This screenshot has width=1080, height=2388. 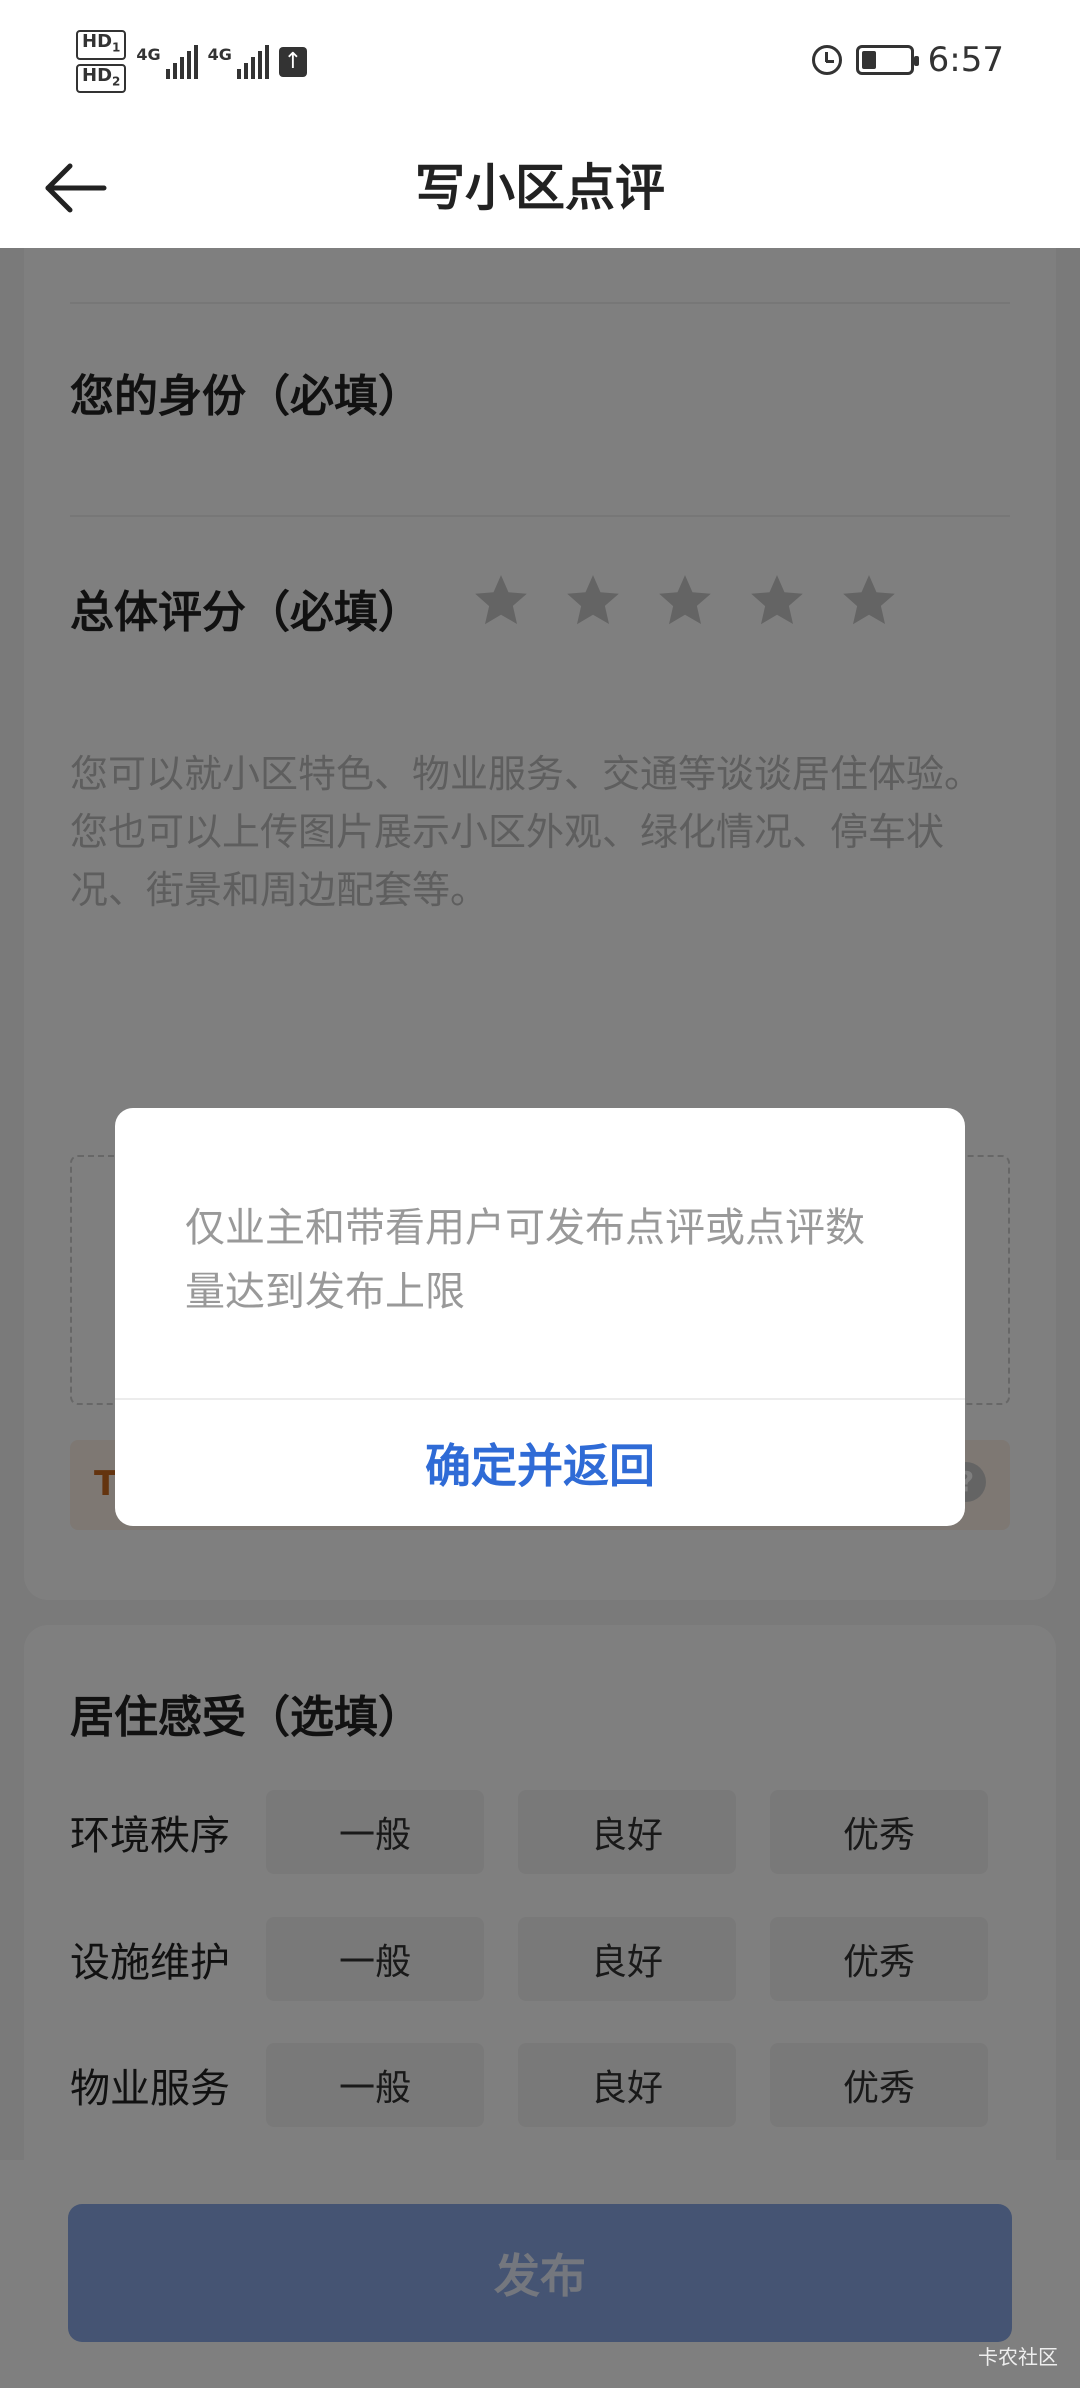 What do you see at coordinates (167, 61) in the screenshot?
I see `signal-1-icon: 4G` at bounding box center [167, 61].